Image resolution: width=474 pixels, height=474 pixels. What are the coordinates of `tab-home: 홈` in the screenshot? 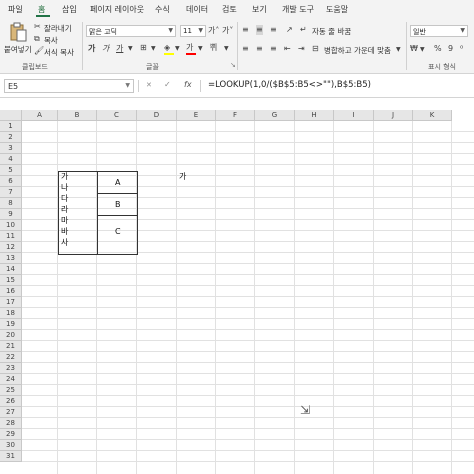 It's located at (41, 9).